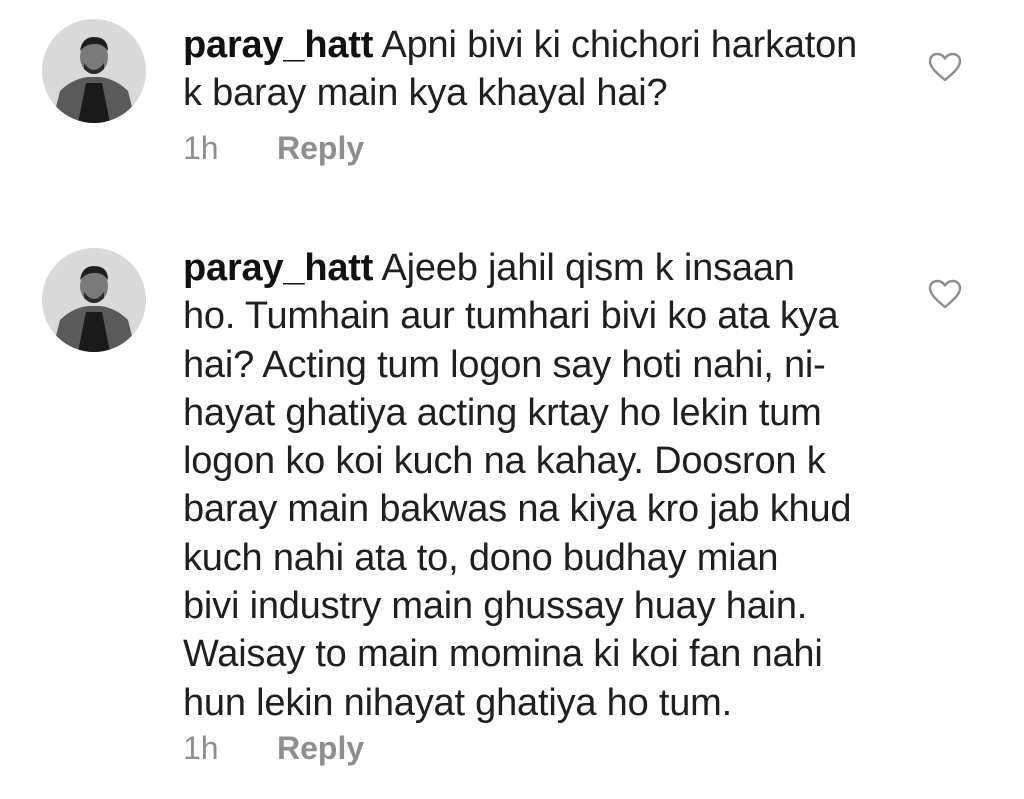  Describe the element at coordinates (502, 412) in the screenshot. I see `comment-line: hayat ghatiya acting krtay ho lekin tum` at that location.